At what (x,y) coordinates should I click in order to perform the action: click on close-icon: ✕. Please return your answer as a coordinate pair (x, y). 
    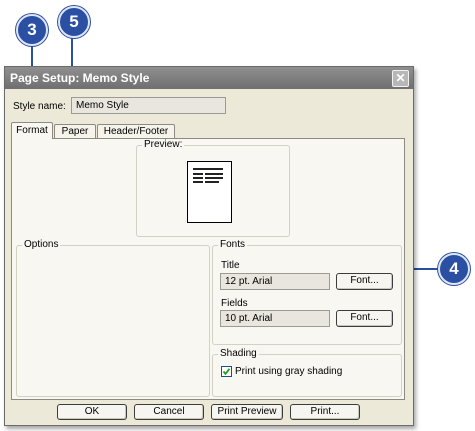
    Looking at the image, I should click on (400, 78).